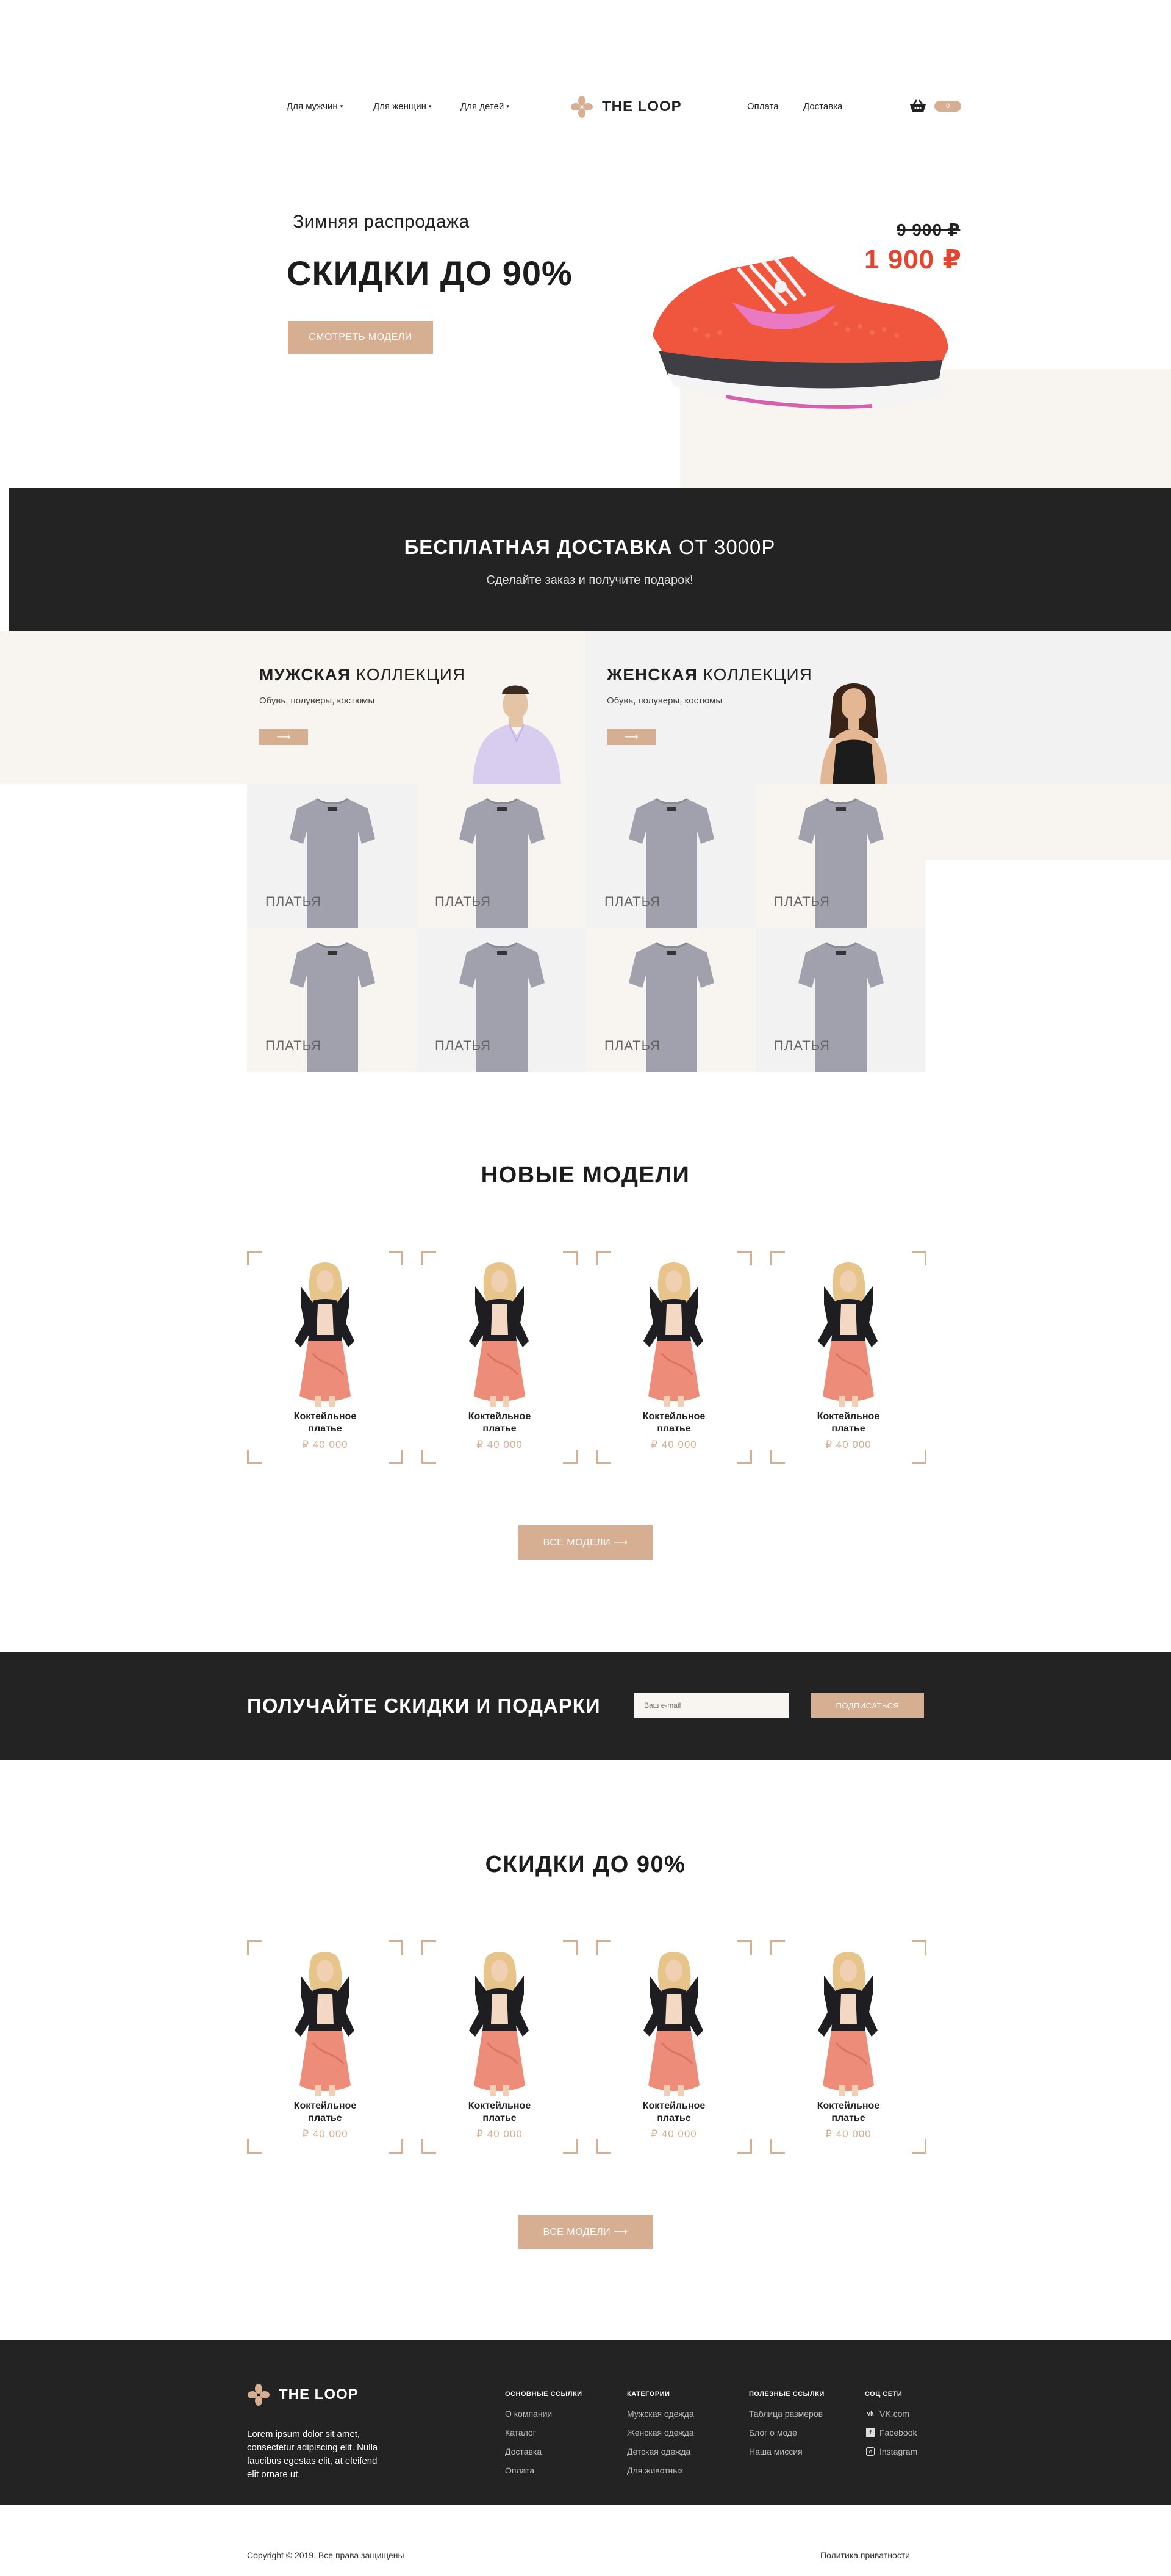  Describe the element at coordinates (870, 2413) in the screenshot. I see `vk-icon: vk` at that location.